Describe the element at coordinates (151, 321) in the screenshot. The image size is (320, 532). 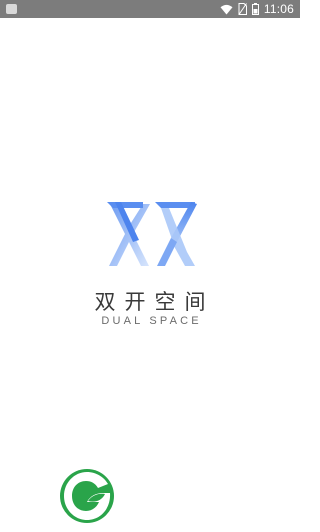
I see `app-title-en: DUAL SPACE` at that location.